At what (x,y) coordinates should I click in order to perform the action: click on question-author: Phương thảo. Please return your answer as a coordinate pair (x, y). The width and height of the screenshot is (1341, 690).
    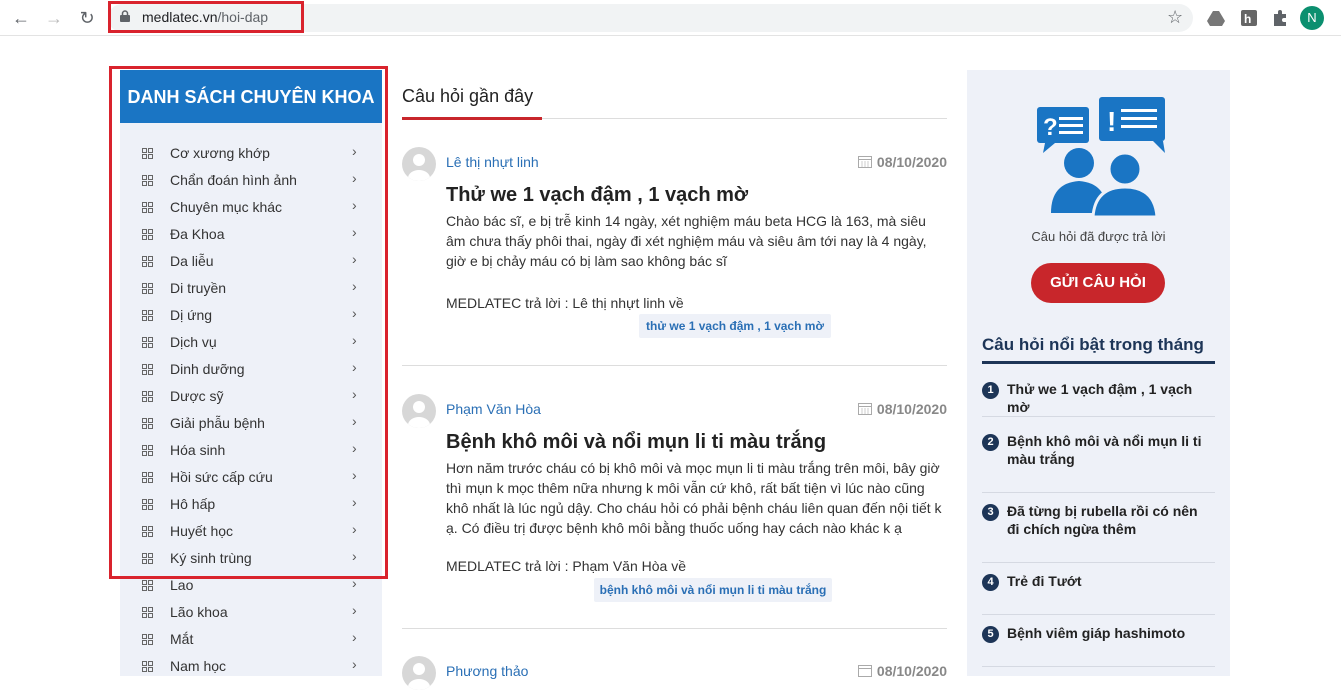
    Looking at the image, I should click on (487, 671).